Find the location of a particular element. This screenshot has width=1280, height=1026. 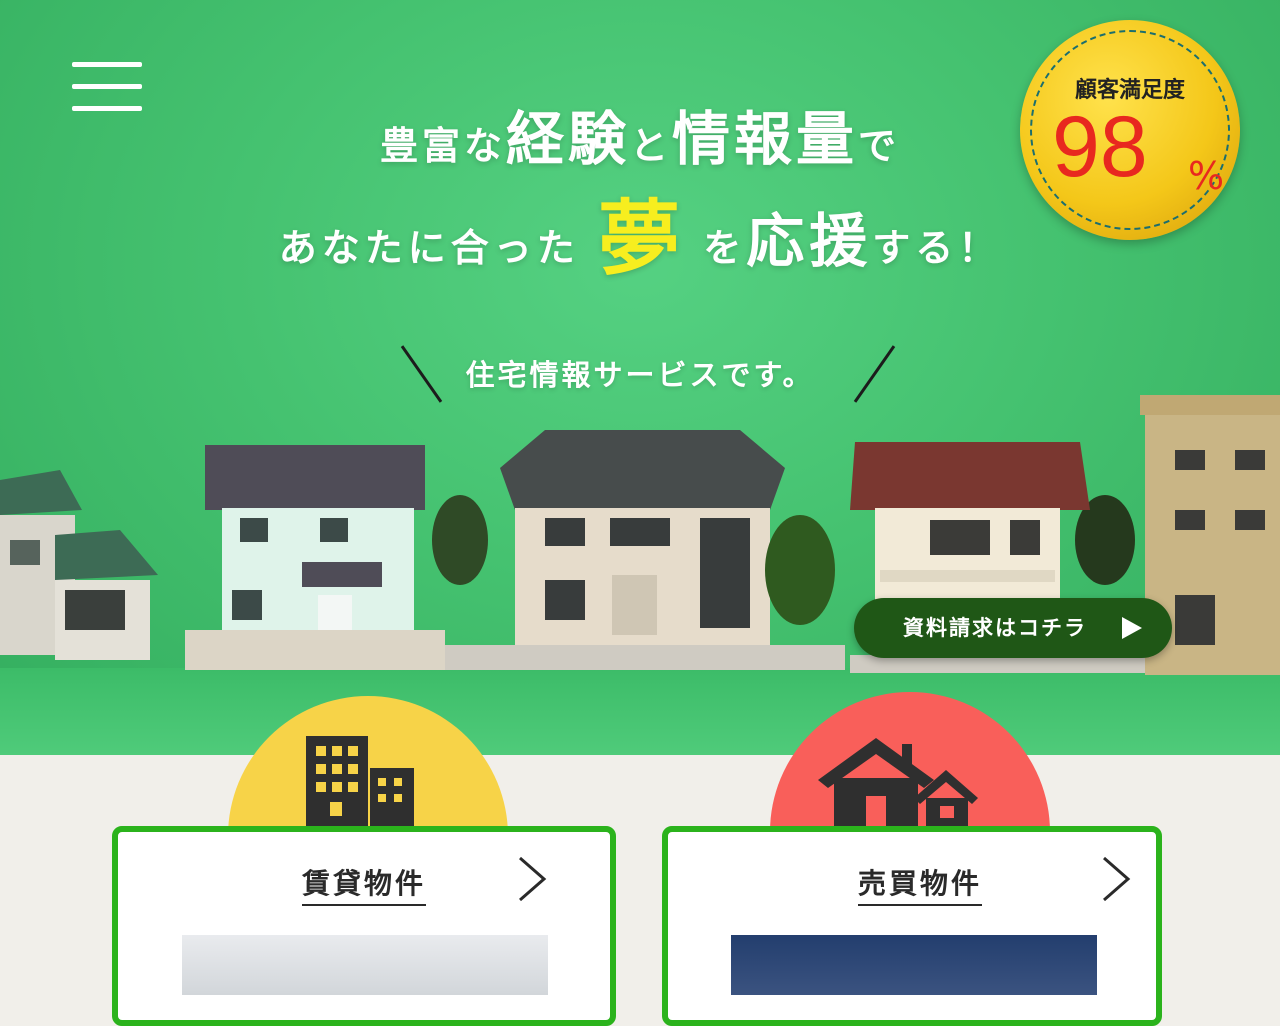

request-materials-label: 資料請求はコチラ is located at coordinates (995, 628).